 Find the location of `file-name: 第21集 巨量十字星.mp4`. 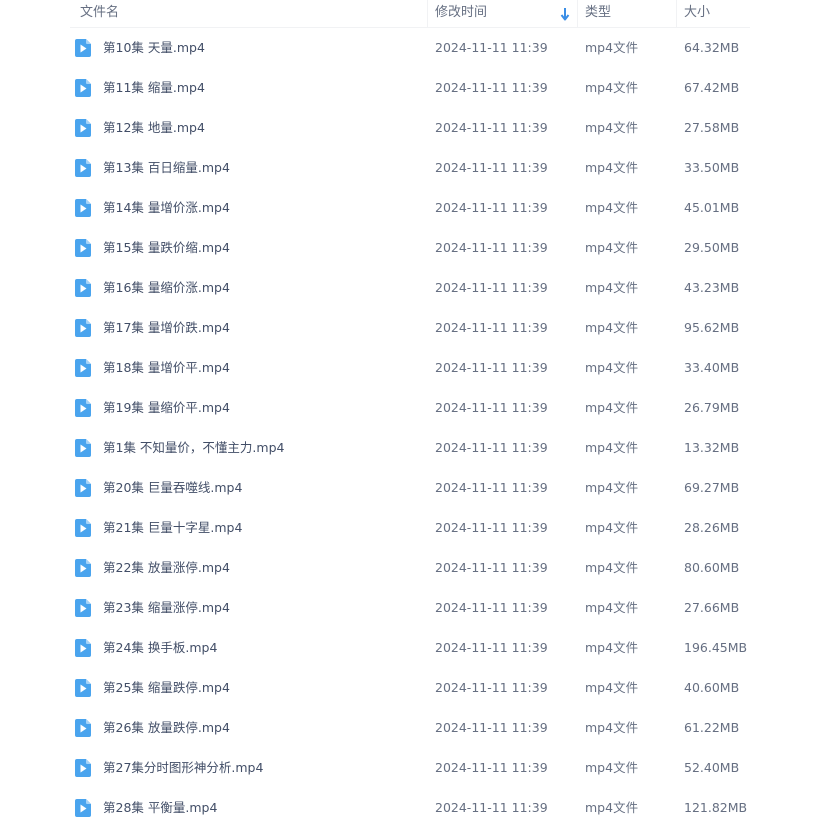

file-name: 第21集 巨量十字星.mp4 is located at coordinates (172, 528).